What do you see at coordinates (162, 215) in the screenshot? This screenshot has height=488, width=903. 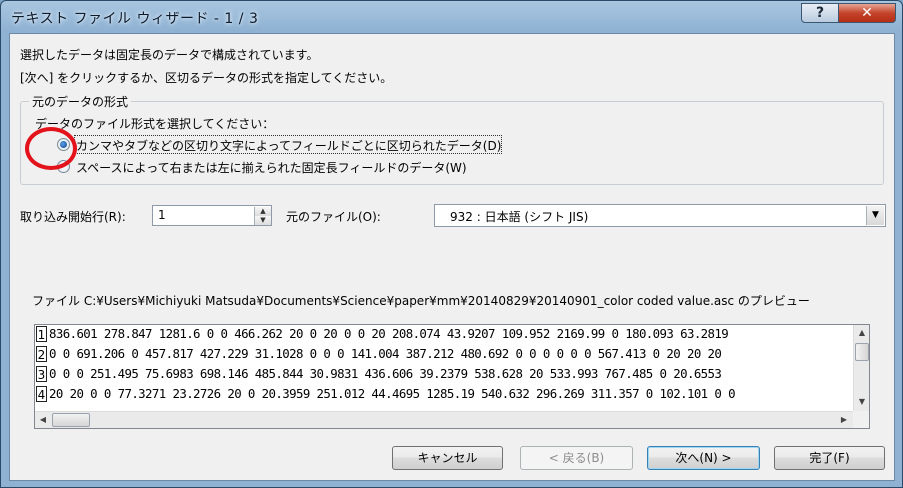 I see `start-row-value: 1` at bounding box center [162, 215].